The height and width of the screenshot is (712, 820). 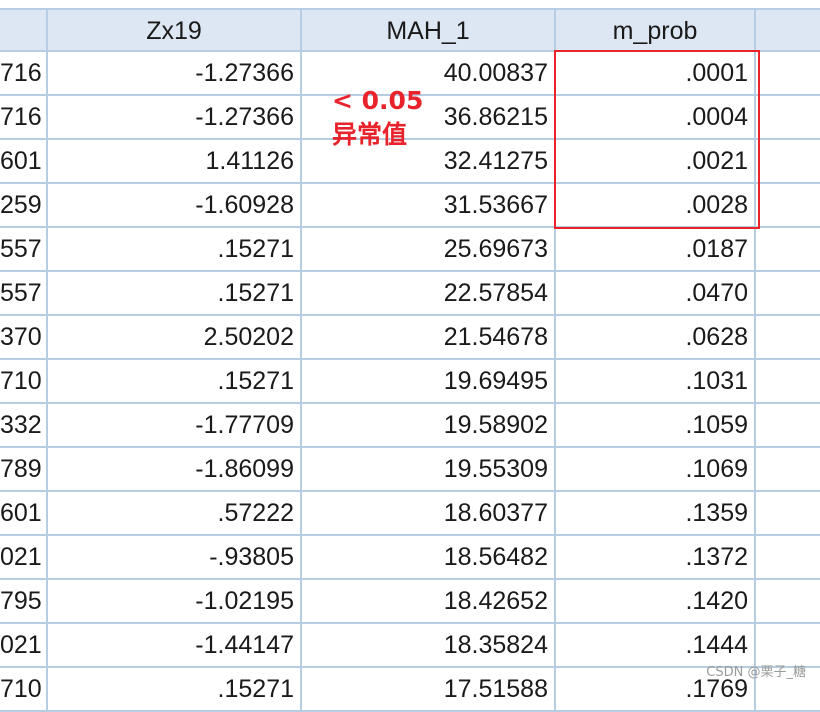 What do you see at coordinates (656, 162) in the screenshot?
I see `cell-m-prob: .0021` at bounding box center [656, 162].